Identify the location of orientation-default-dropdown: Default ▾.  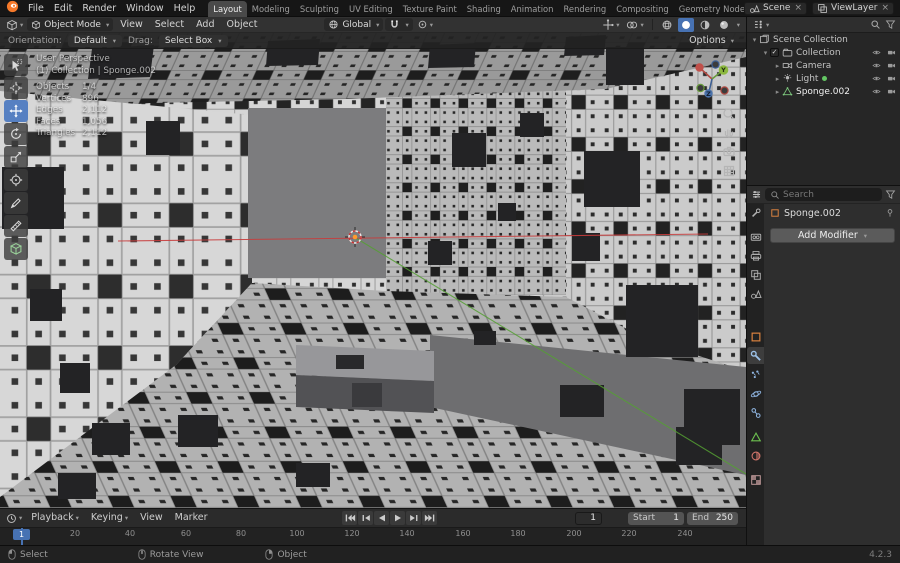
(94, 40).